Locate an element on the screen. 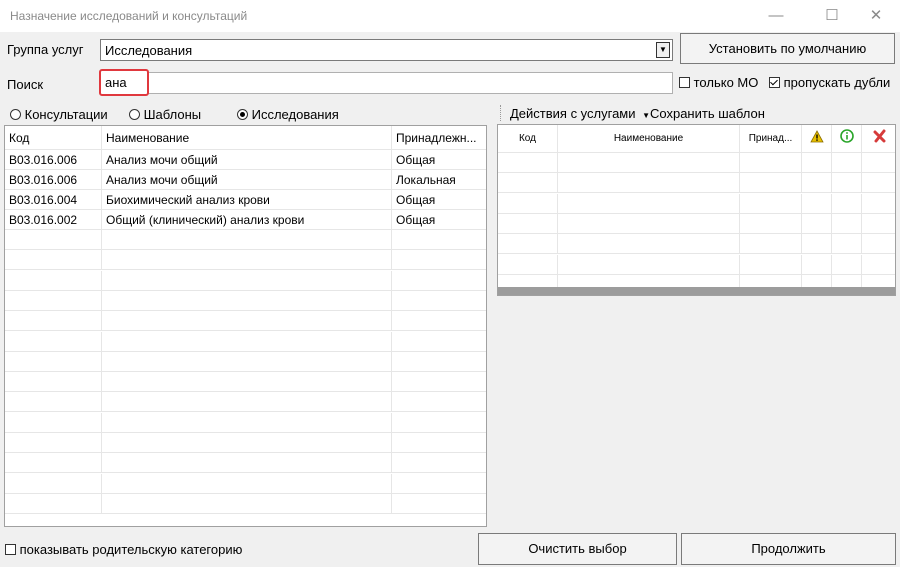  continue-button: Продолжить is located at coordinates (788, 549).